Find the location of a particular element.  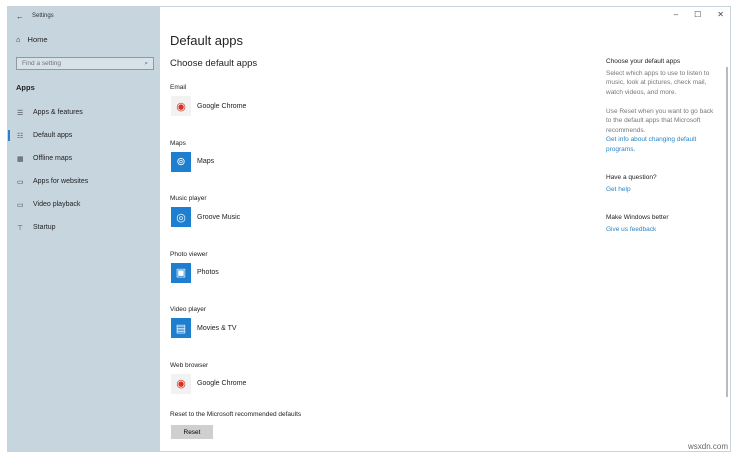

window-controls: – ☐ ✕ is located at coordinates (699, 14).